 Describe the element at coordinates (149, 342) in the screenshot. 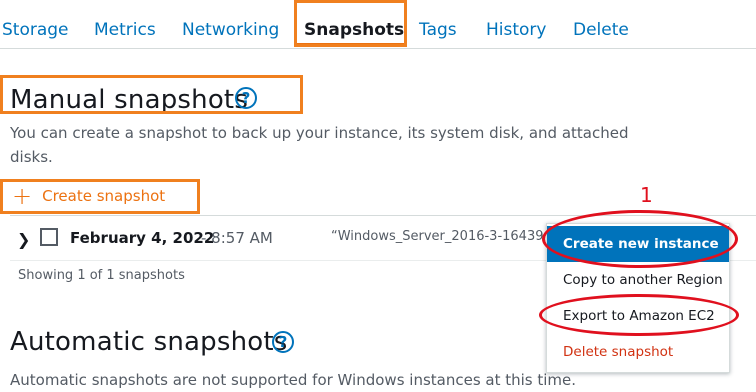

I see `automatic-snapshots-title: Automatic snapshots` at that location.